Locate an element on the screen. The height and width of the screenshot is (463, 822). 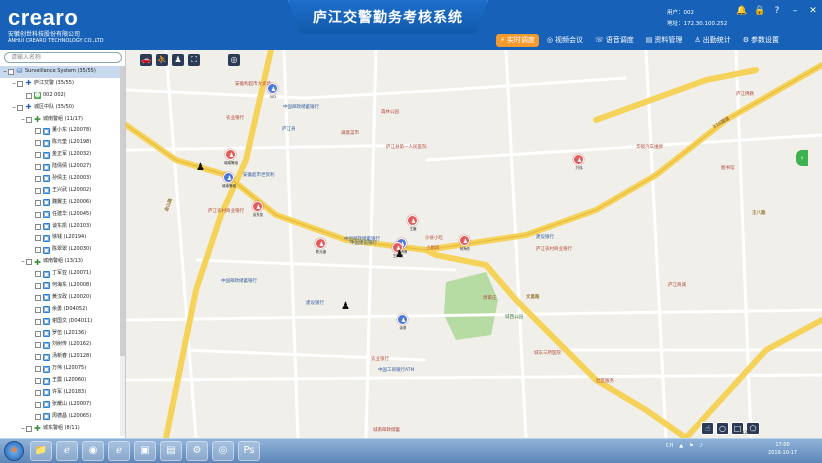
tree-item: ▣ 任建华 (L20045) is located at coordinates (61, 215).